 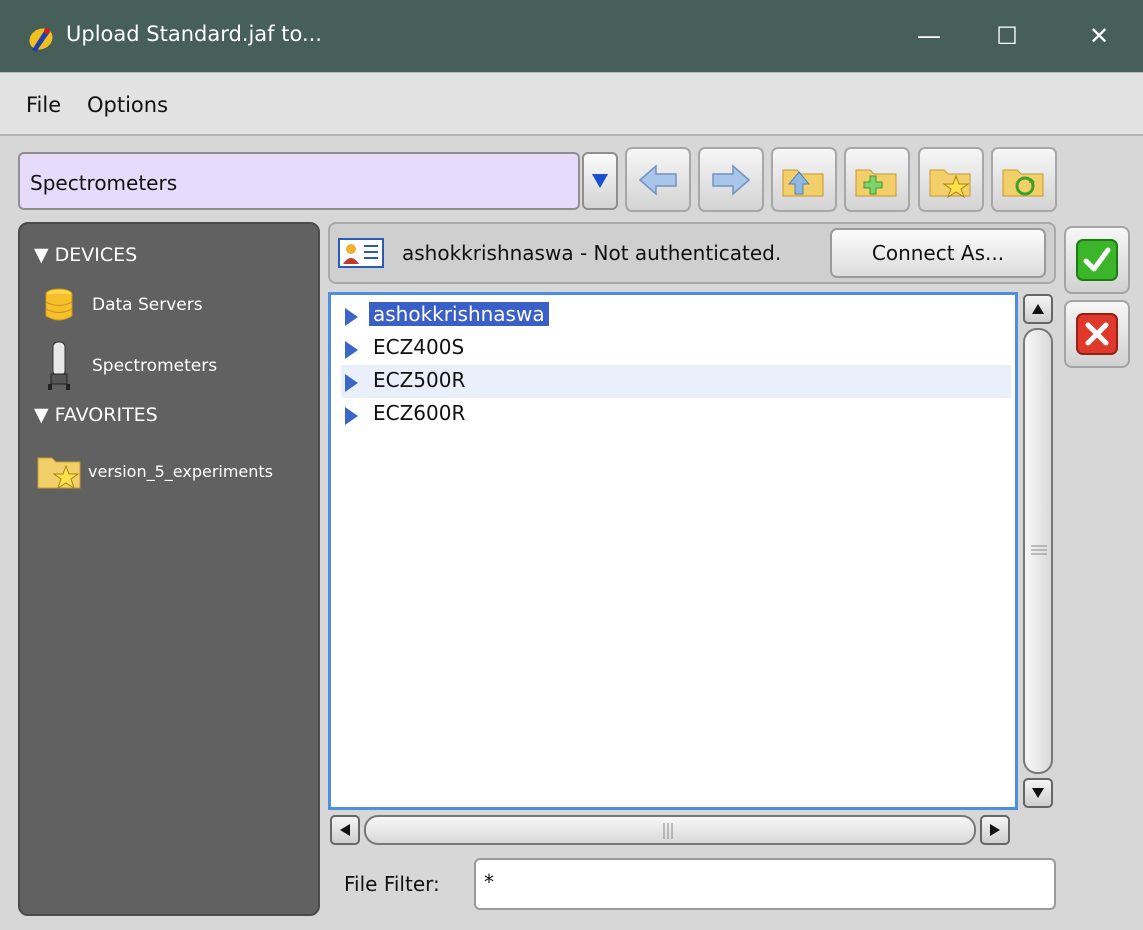 I want to click on refresh-folder-button, so click(x=1024, y=179).